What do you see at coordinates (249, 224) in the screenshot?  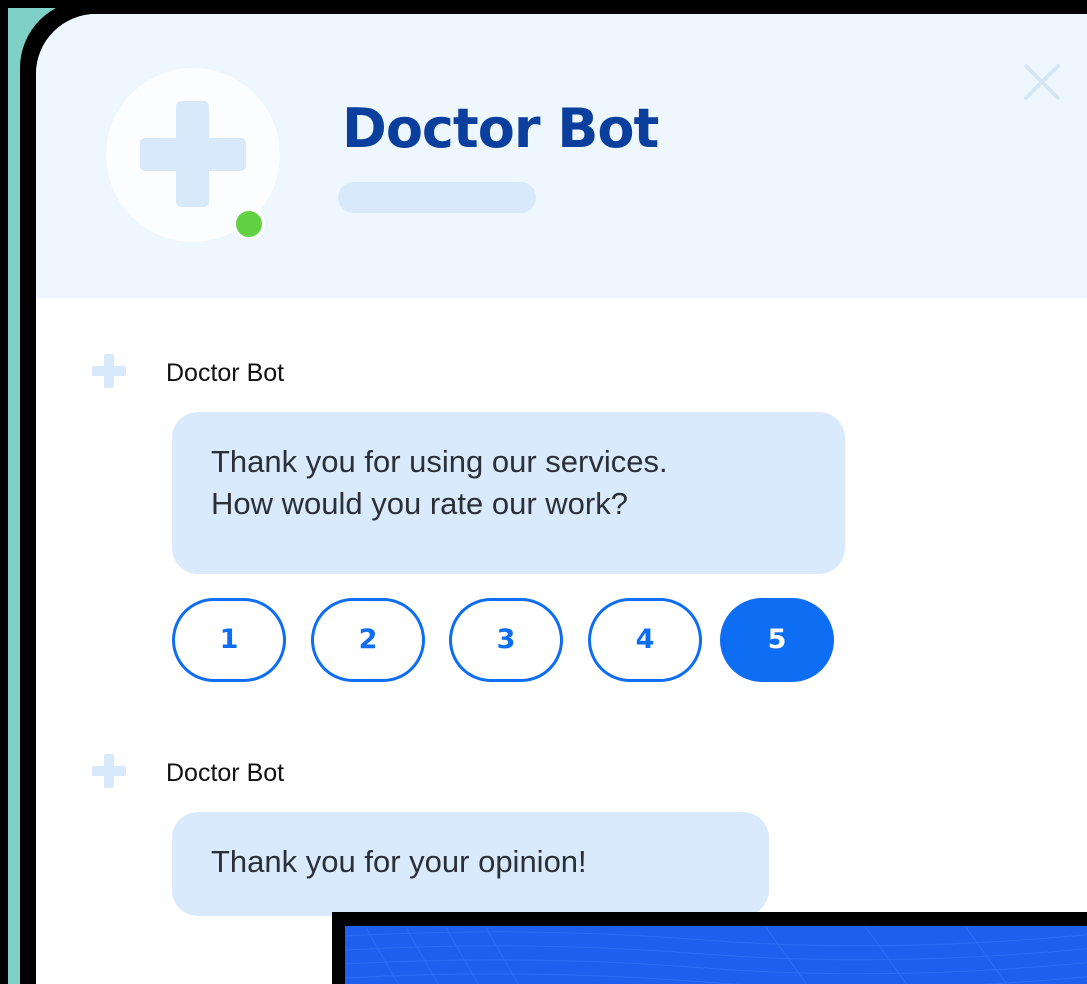 I see `online-status-dot` at bounding box center [249, 224].